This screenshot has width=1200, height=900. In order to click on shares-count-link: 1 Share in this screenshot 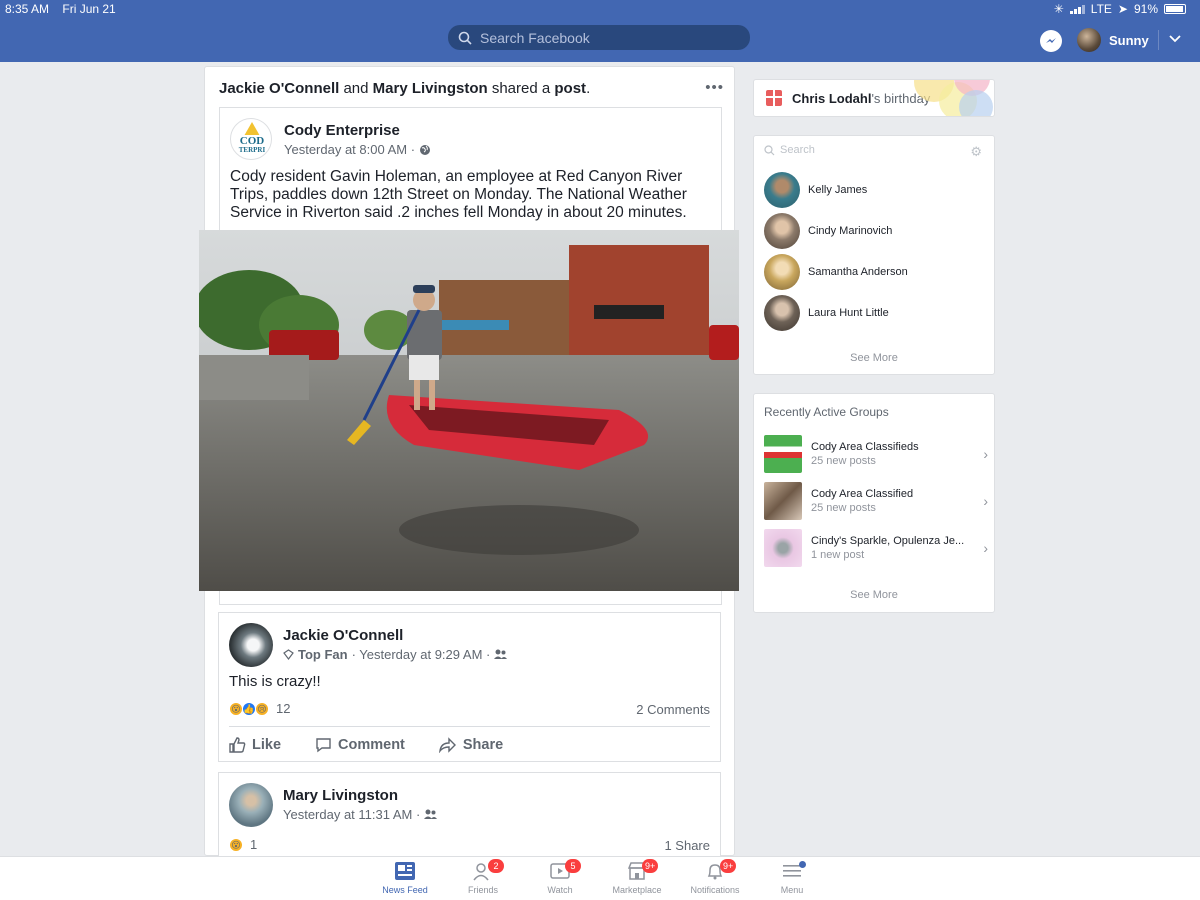, I will do `click(687, 845)`.